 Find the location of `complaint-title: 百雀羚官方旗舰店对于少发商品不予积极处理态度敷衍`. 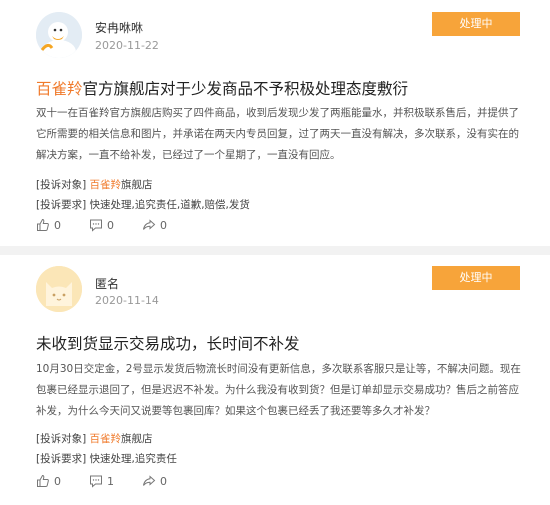

complaint-title: 百雀羚官方旗舰店对于少发商品不予积极处理态度敷衍 is located at coordinates (222, 88).